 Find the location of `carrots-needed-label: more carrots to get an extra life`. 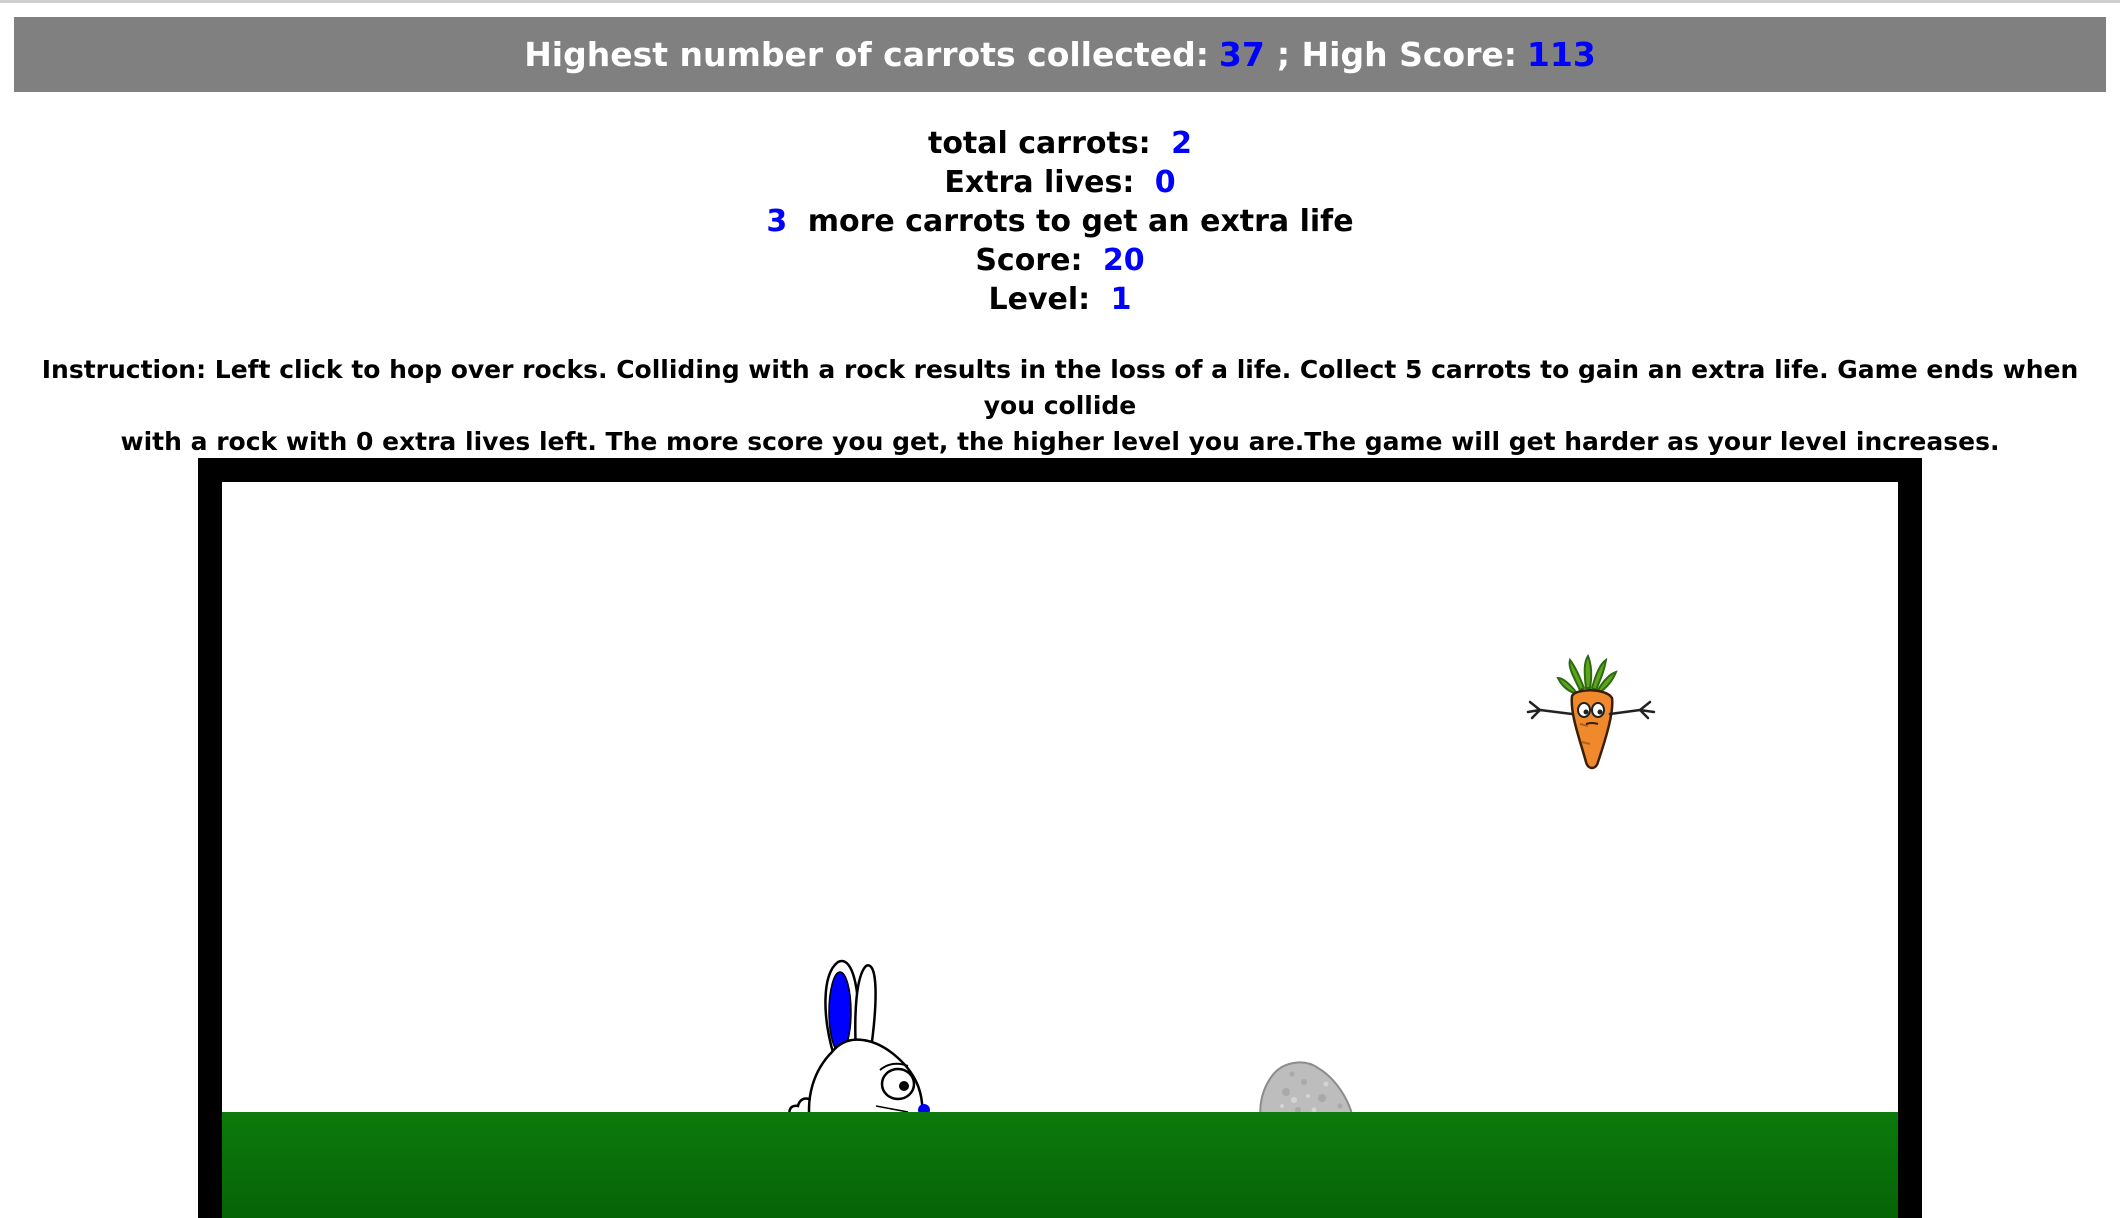

carrots-needed-label: more carrots to get an extra life is located at coordinates (1075, 221).